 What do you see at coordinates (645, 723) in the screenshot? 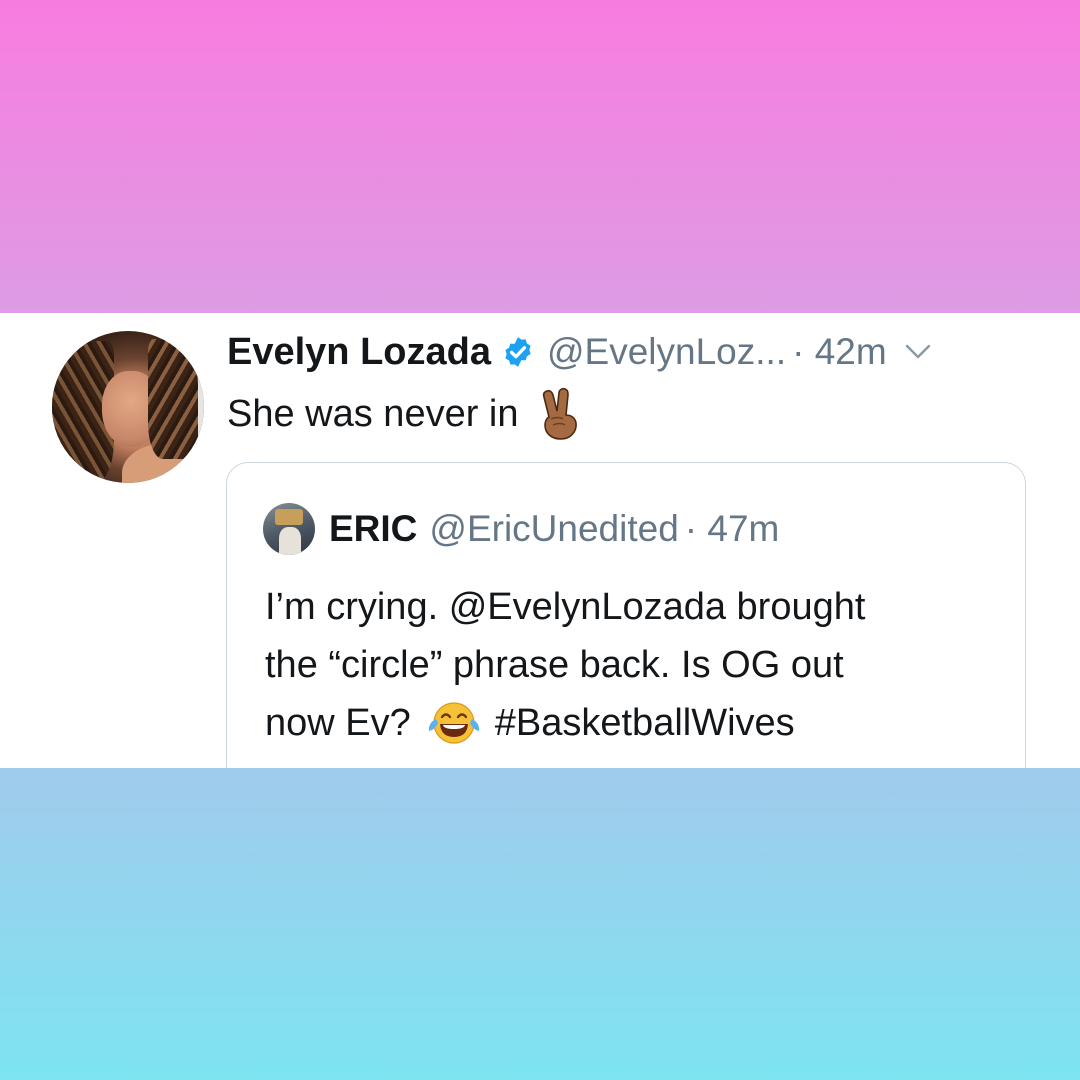
I see `hashtag-link: #BasketballWives` at bounding box center [645, 723].